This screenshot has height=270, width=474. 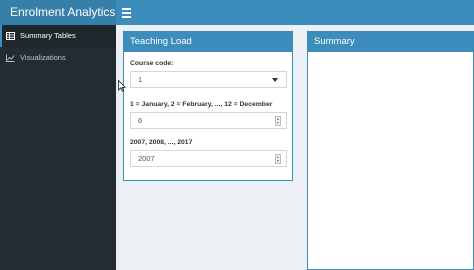 What do you see at coordinates (43, 57) in the screenshot?
I see `sidebar-item-label: Visualizations` at bounding box center [43, 57].